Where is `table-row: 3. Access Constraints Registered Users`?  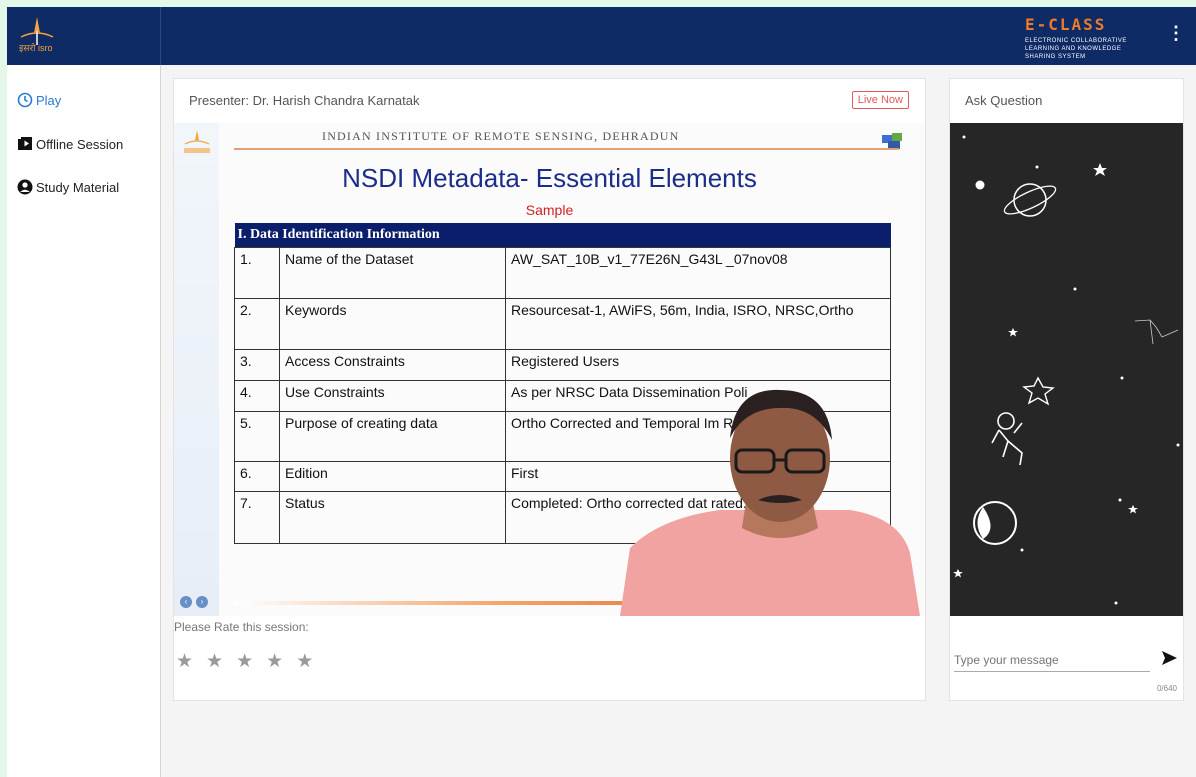
table-row: 3. Access Constraints Registered Users is located at coordinates (562, 365).